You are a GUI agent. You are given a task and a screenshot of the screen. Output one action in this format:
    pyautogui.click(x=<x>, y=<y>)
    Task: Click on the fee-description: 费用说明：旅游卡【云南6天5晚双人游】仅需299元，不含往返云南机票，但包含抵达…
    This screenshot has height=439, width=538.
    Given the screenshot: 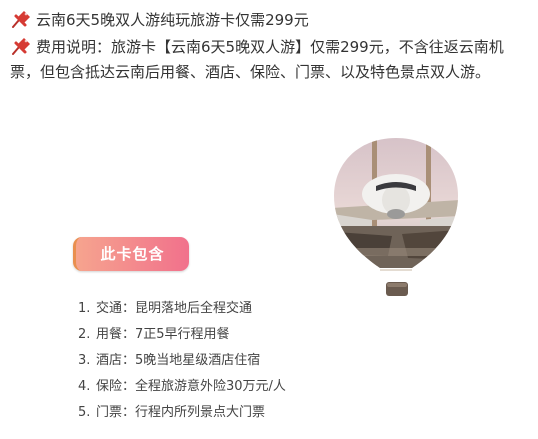 What is the action you would take?
    pyautogui.click(x=257, y=59)
    